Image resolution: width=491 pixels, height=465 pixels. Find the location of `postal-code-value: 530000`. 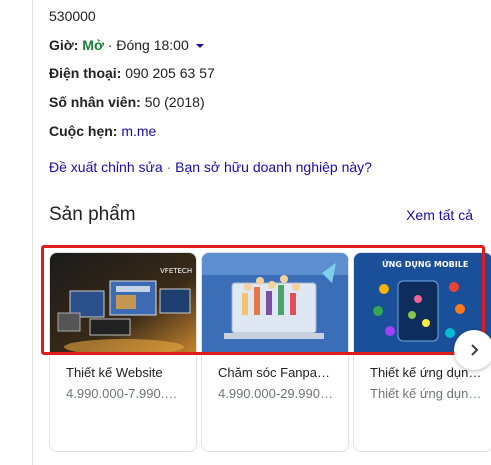

postal-code-value: 530000 is located at coordinates (72, 16).